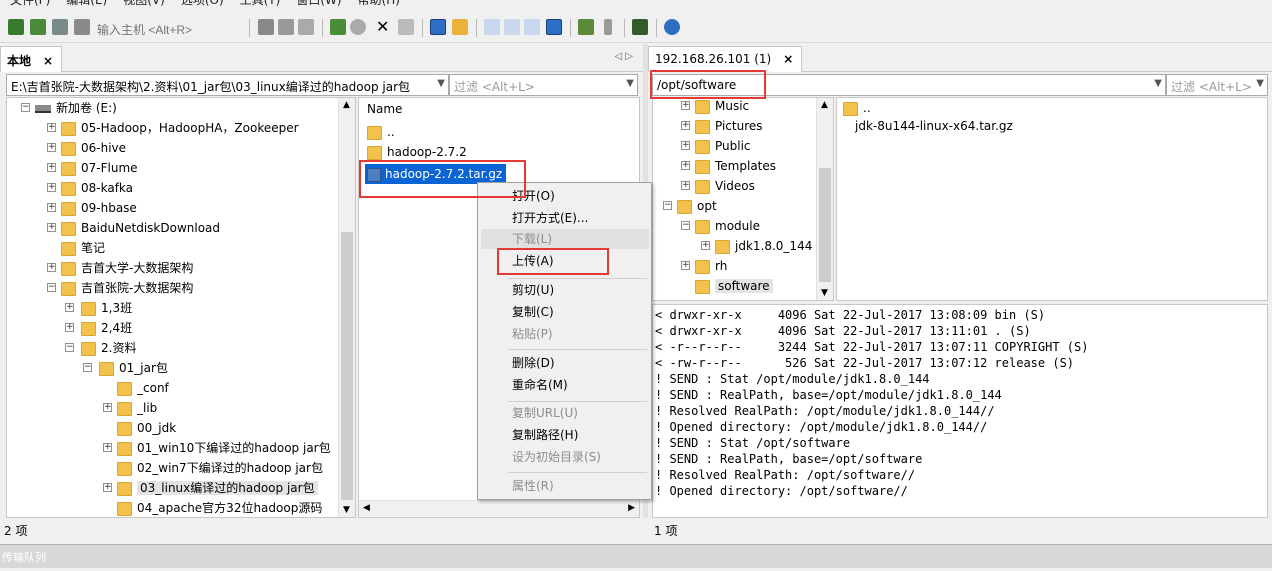 Image resolution: width=1272 pixels, height=571 pixels. Describe the element at coordinates (824, 199) in the screenshot. I see `remote-tree-scrollbar: ▲ ▼` at that location.